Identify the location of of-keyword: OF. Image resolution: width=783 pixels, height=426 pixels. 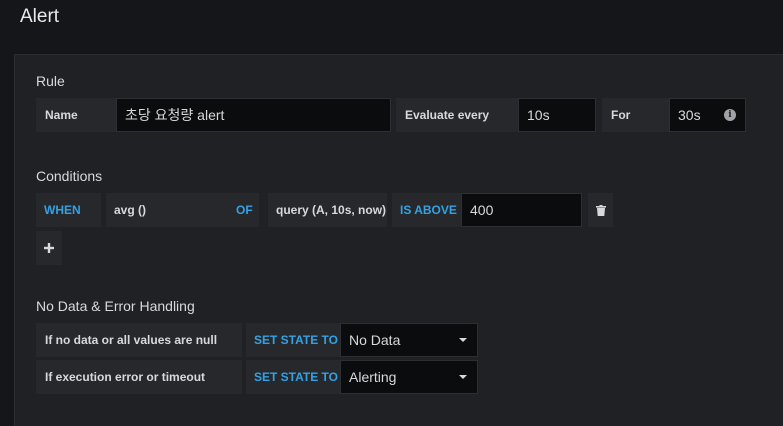
(243, 210).